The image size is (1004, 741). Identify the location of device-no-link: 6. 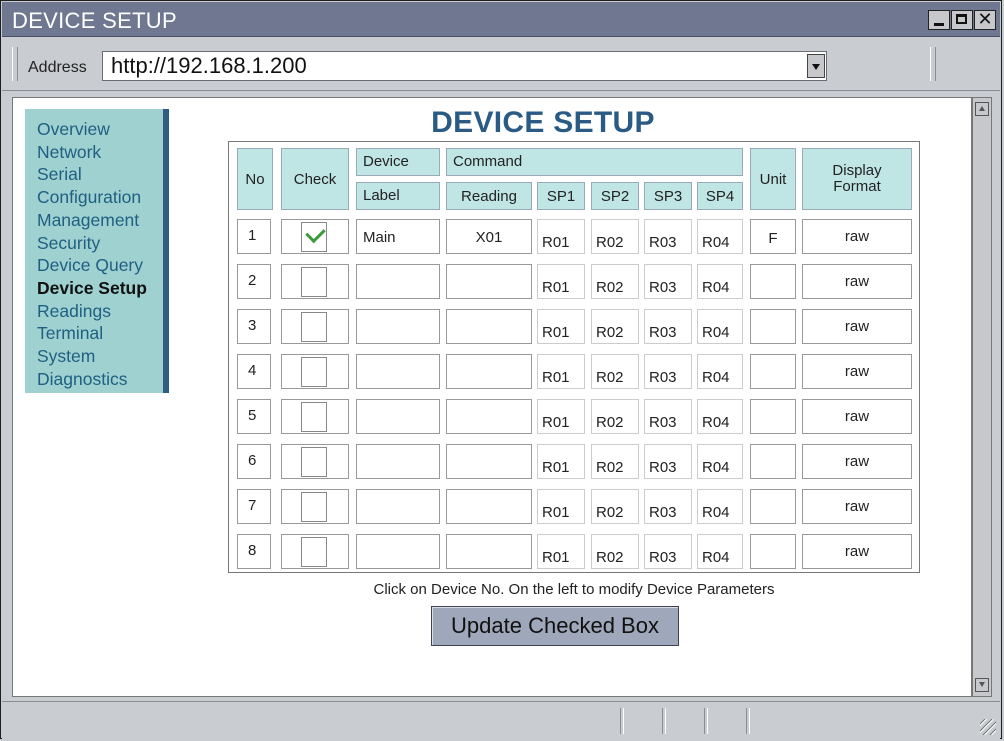
(254, 461).